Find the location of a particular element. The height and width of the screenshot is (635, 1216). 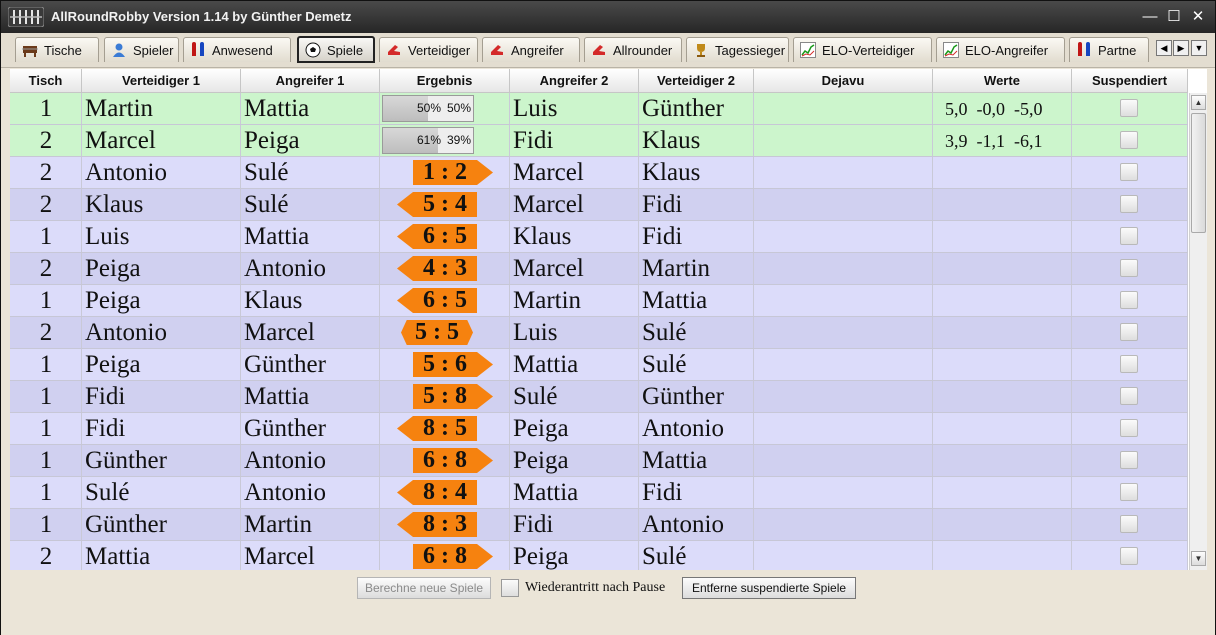

header-suspendiert: Suspendiert is located at coordinates (1130, 81).